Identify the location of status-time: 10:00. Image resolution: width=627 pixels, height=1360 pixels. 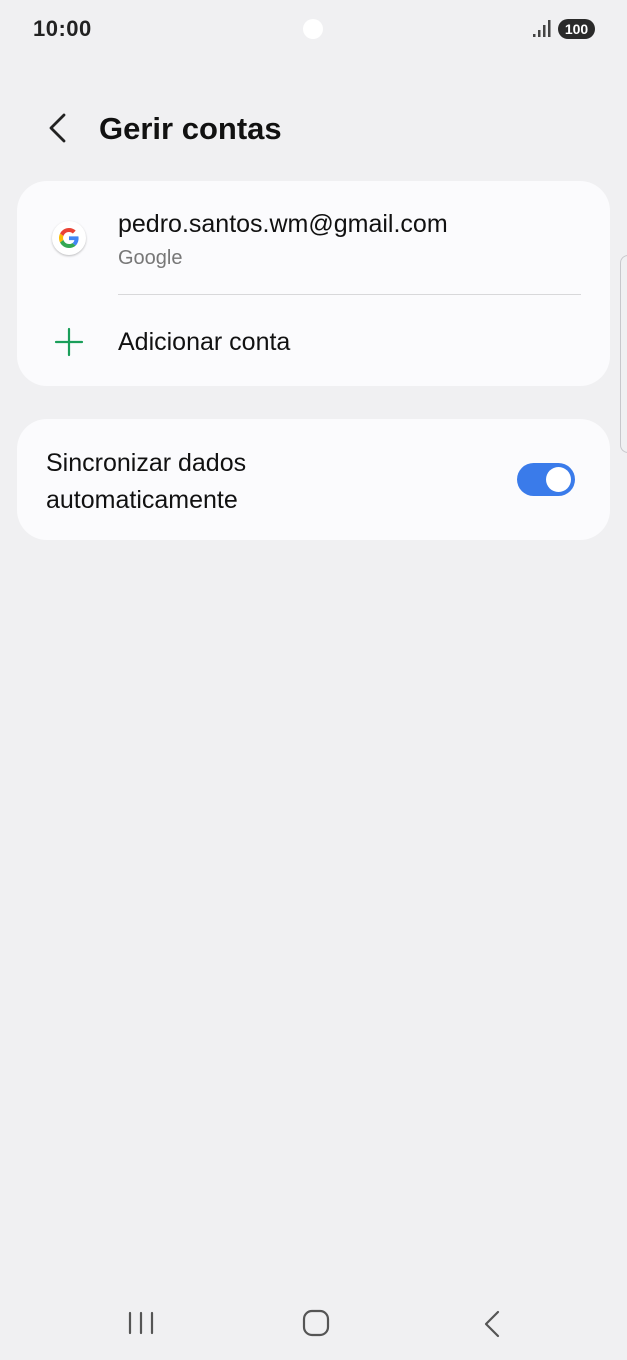
(62, 28).